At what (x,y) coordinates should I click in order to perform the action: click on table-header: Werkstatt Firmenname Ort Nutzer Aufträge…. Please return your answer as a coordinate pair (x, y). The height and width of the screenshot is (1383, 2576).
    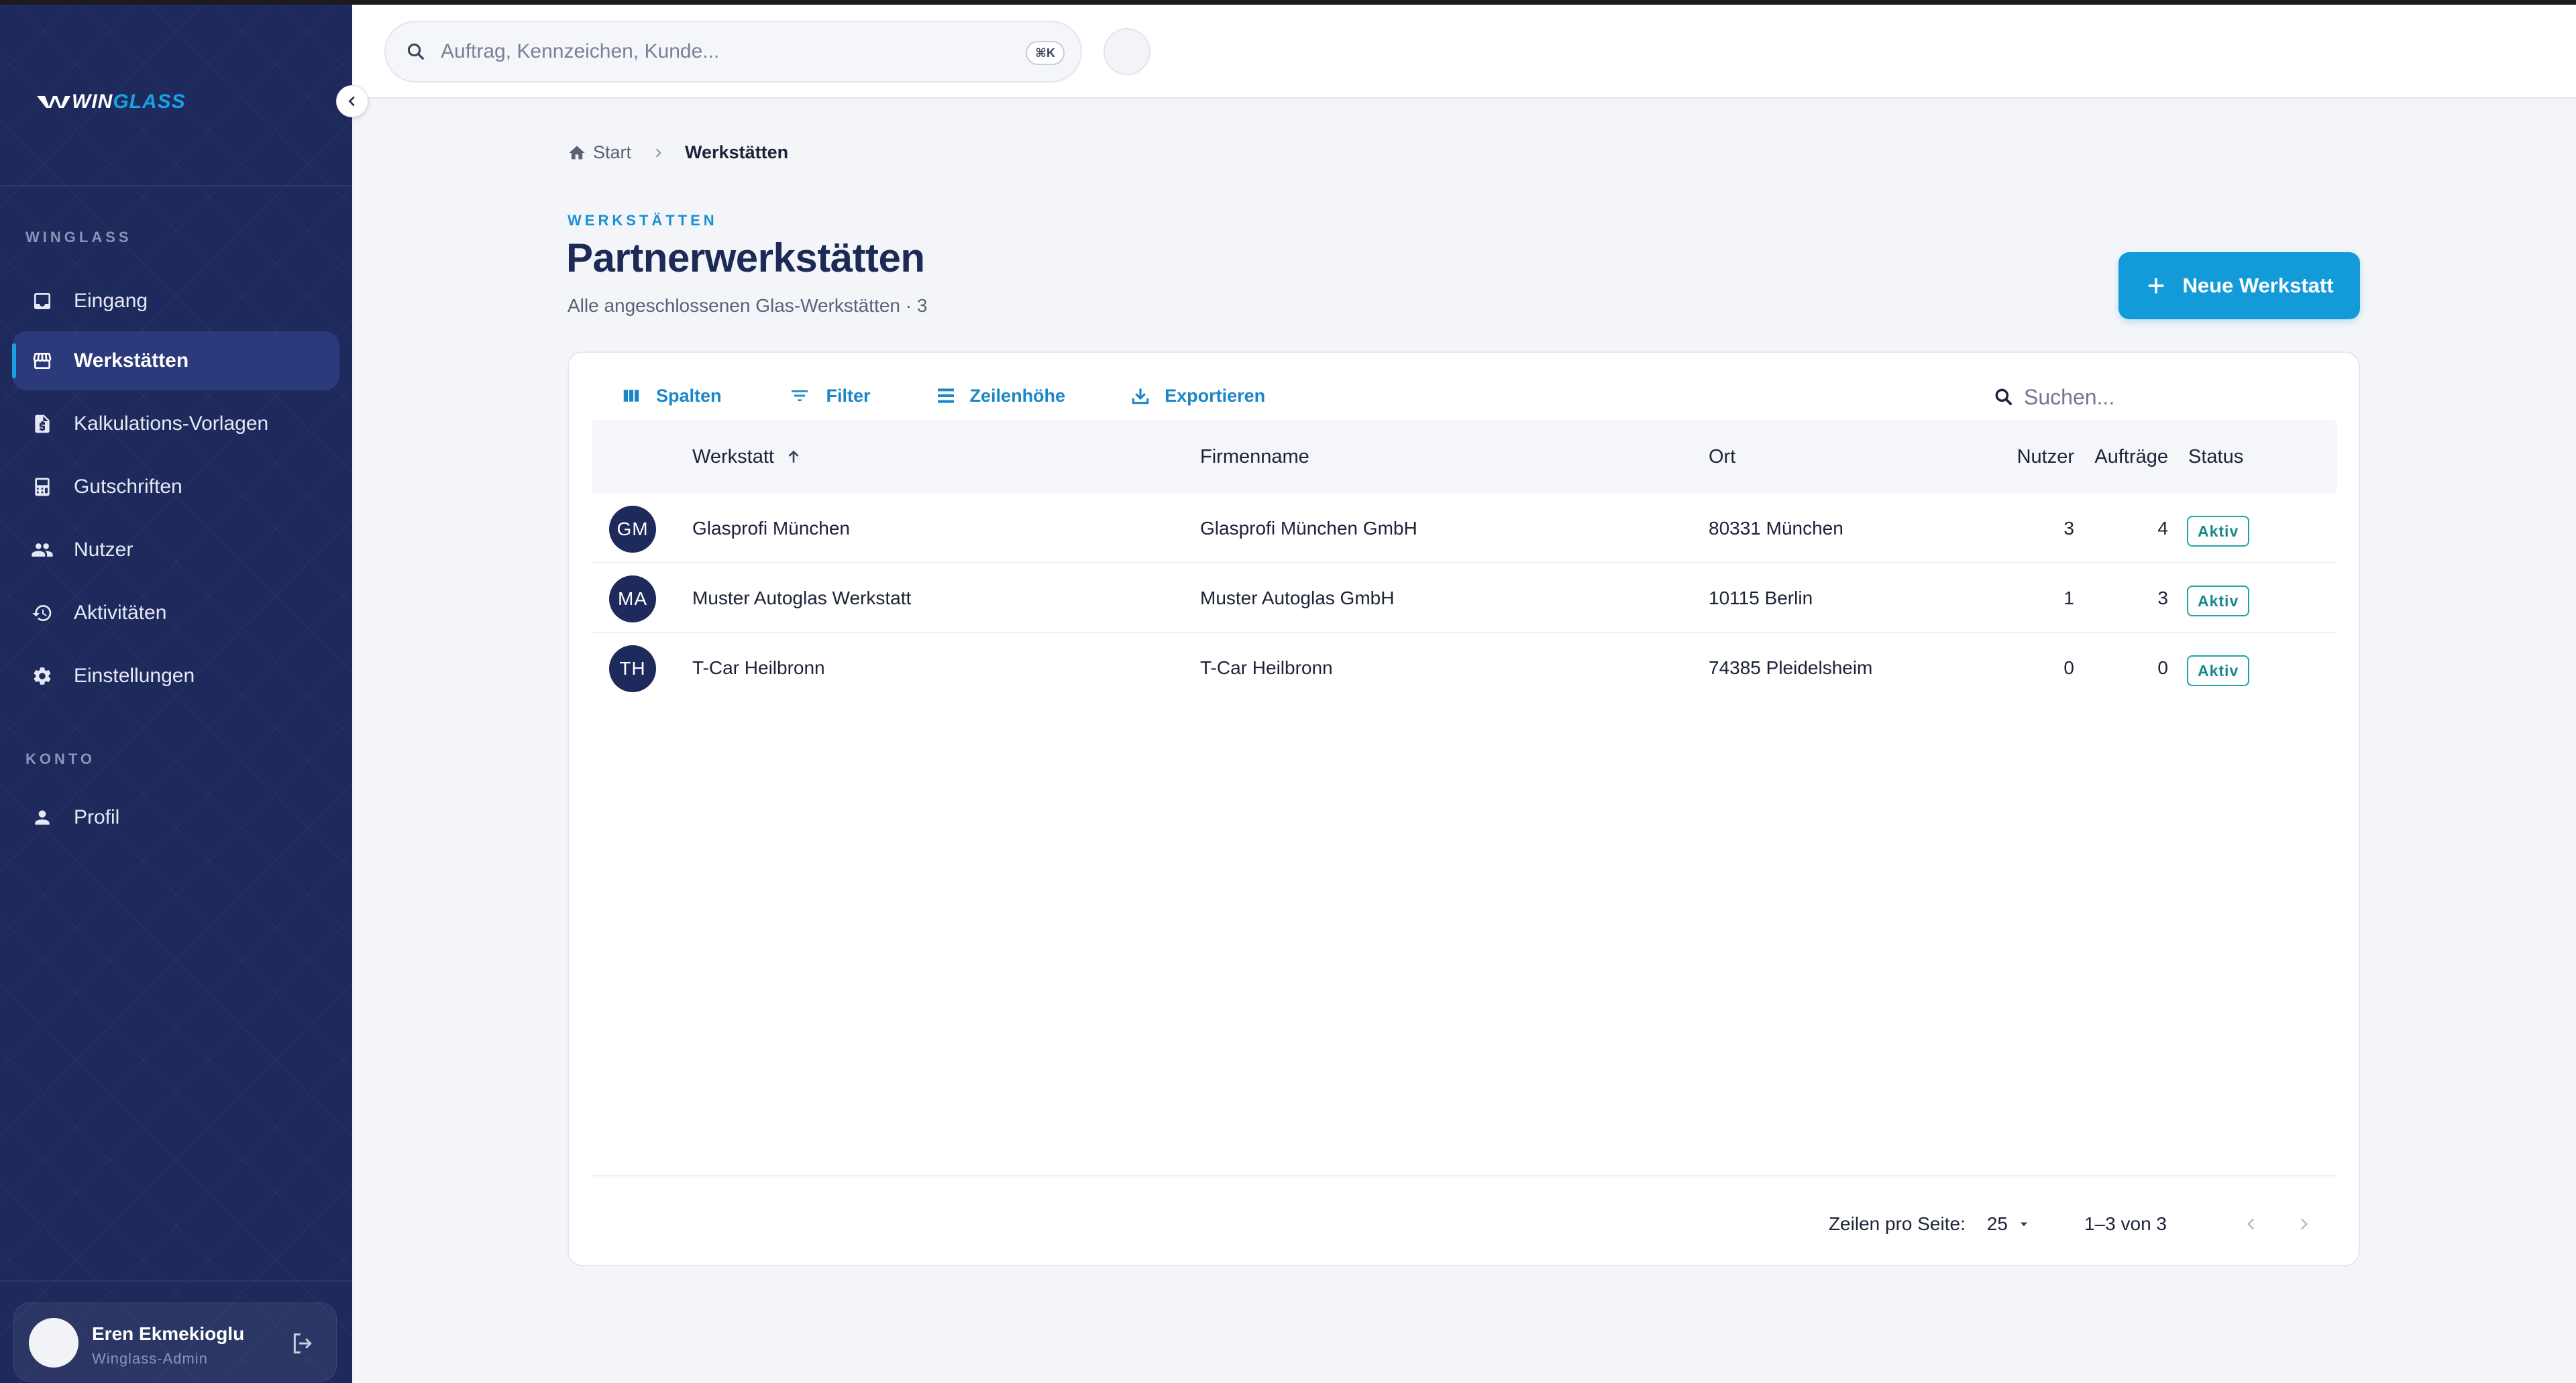
    Looking at the image, I should click on (1464, 457).